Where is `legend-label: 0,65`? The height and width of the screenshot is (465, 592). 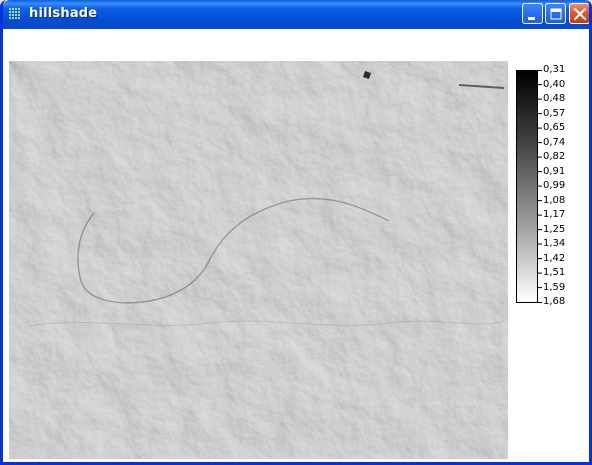
legend-label: 0,65 is located at coordinates (554, 127).